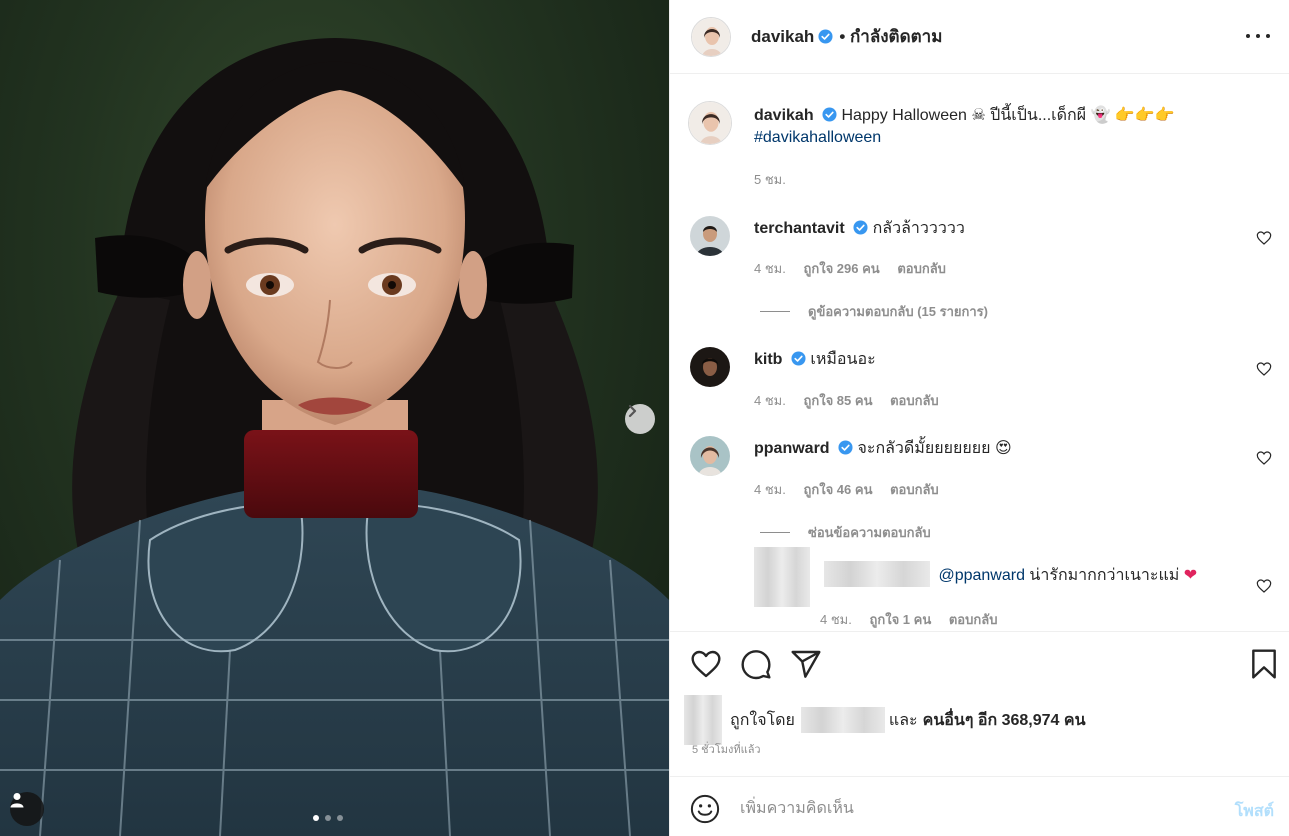 The width and height of the screenshot is (1289, 836). I want to click on comment-body: จะกลัวดีมั้ยยยยยยย, so click(924, 448).